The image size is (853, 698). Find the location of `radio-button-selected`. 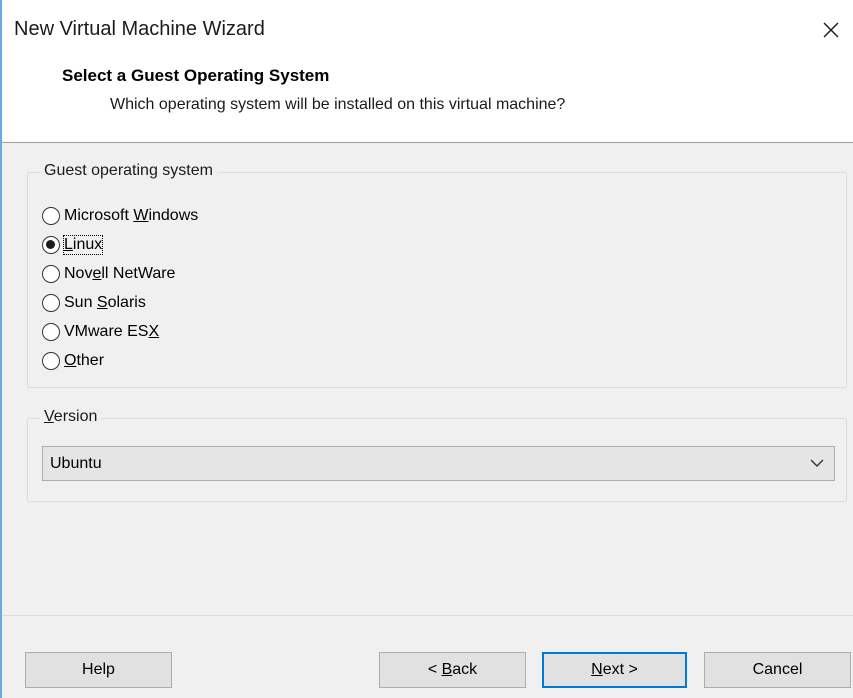

radio-button-selected is located at coordinates (51, 244).